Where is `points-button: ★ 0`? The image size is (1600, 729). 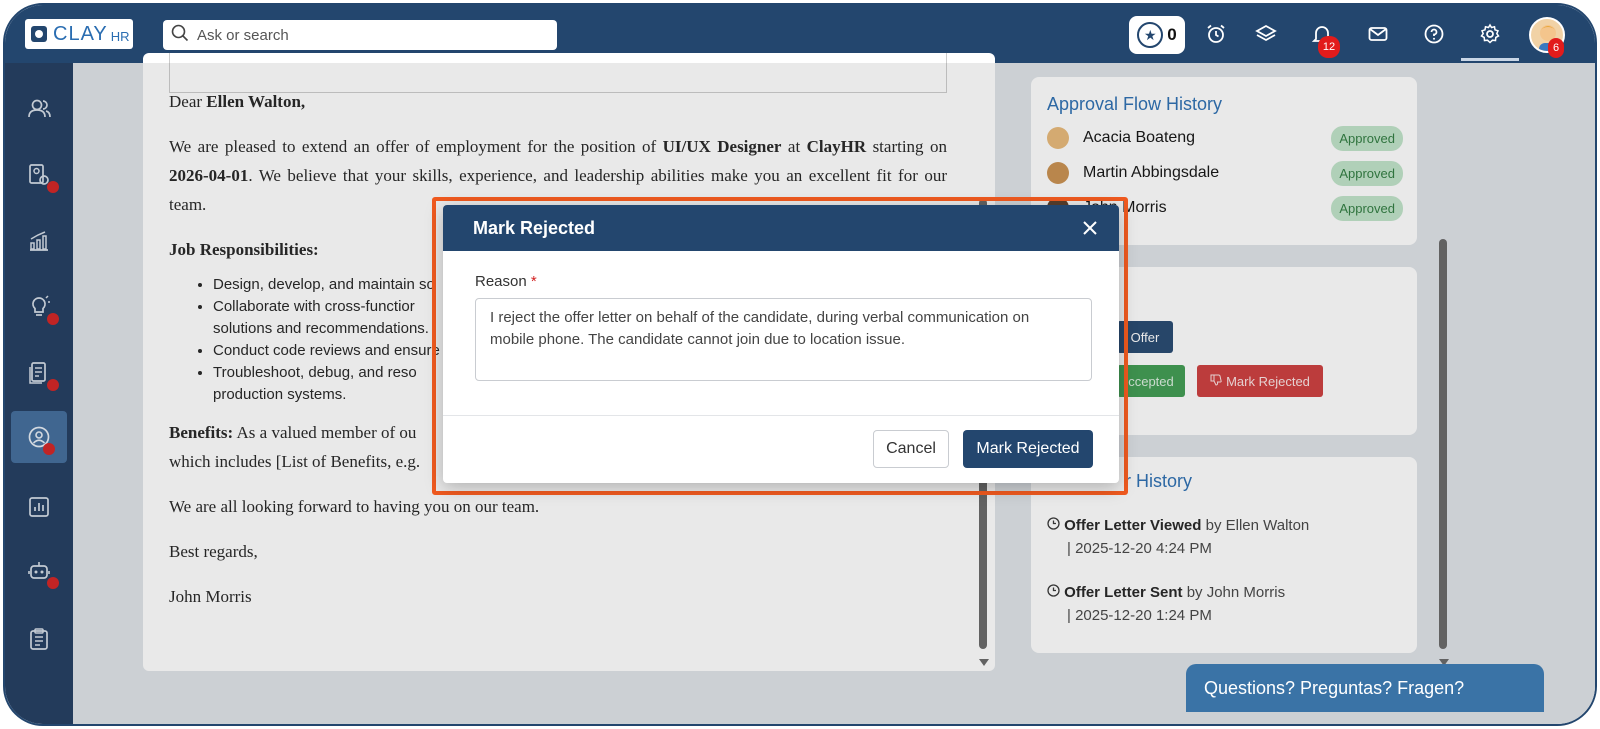
points-button: ★ 0 is located at coordinates (1157, 35).